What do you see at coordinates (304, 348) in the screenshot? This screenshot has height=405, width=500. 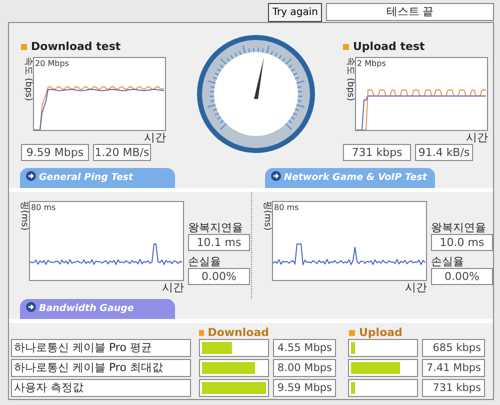 I see `value-field: 4.55 Mbps` at bounding box center [304, 348].